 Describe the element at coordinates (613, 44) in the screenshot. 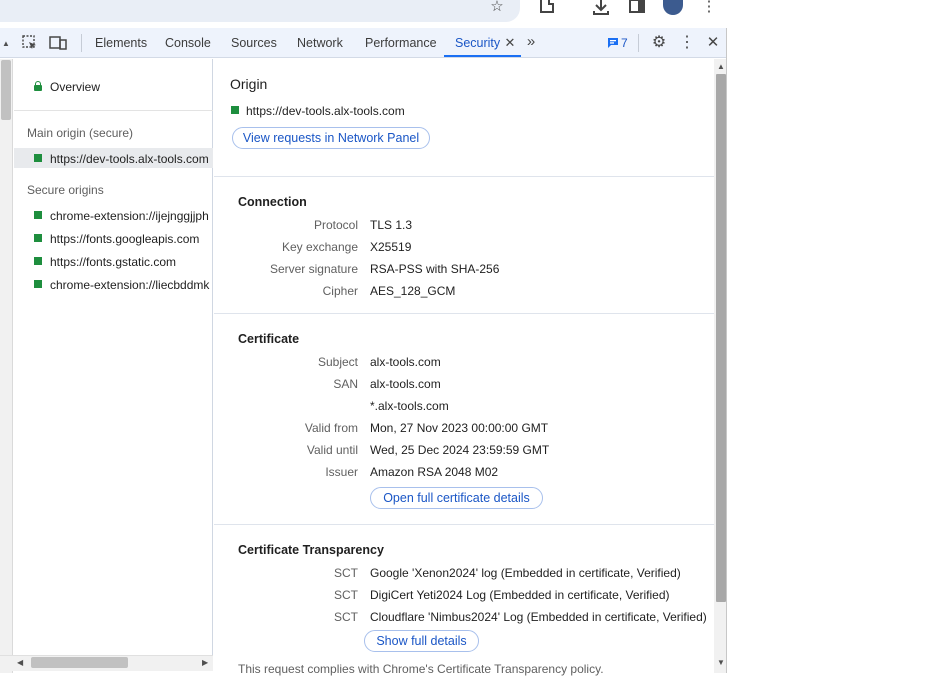

I see `issues-icon` at that location.